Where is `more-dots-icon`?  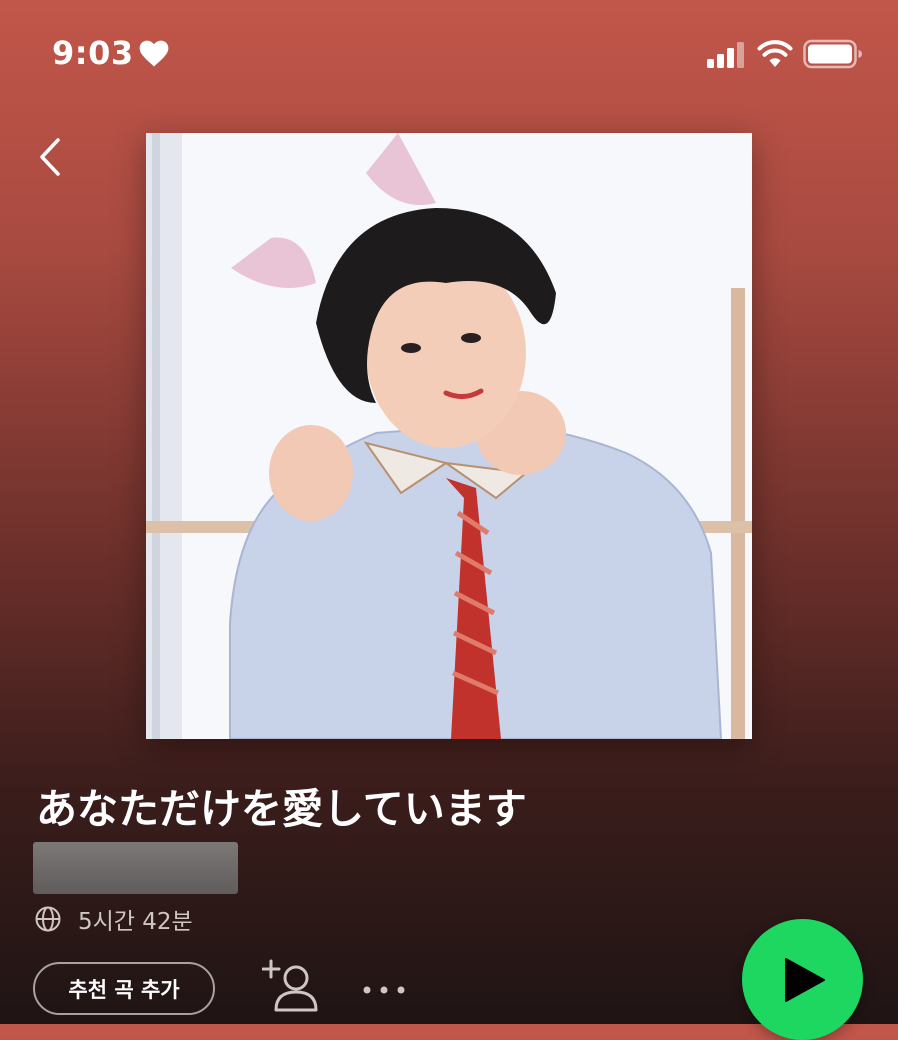
more-dots-icon is located at coordinates (384, 990).